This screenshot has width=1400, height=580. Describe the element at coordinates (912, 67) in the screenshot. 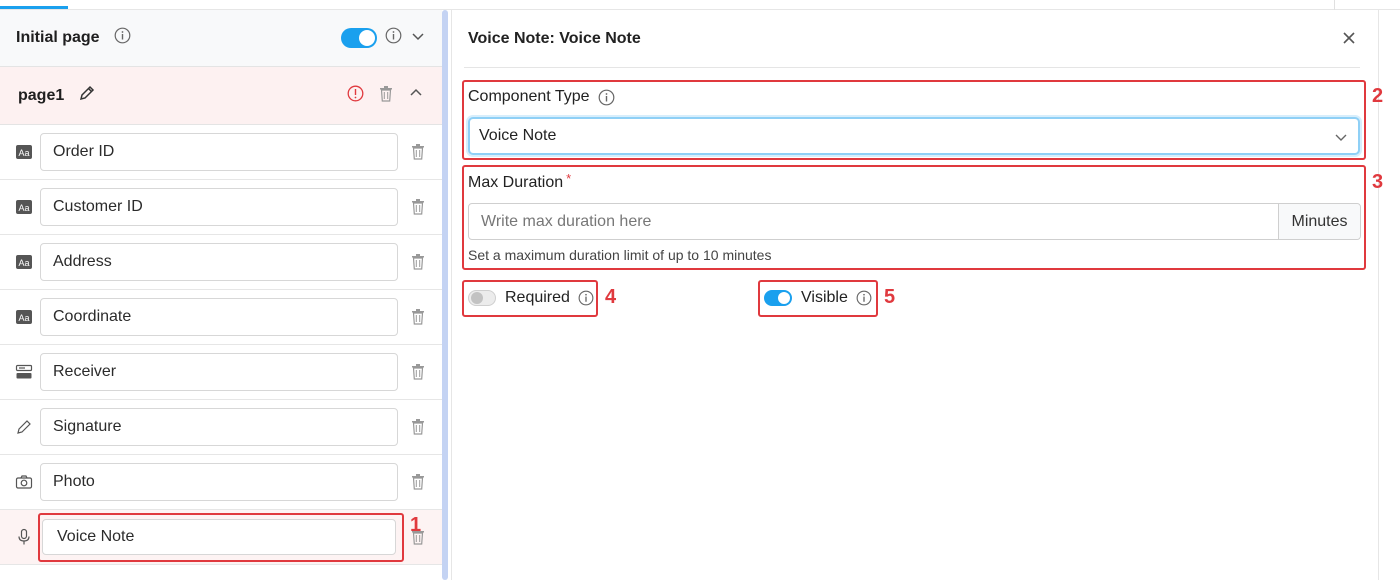

I see `title-separator` at that location.